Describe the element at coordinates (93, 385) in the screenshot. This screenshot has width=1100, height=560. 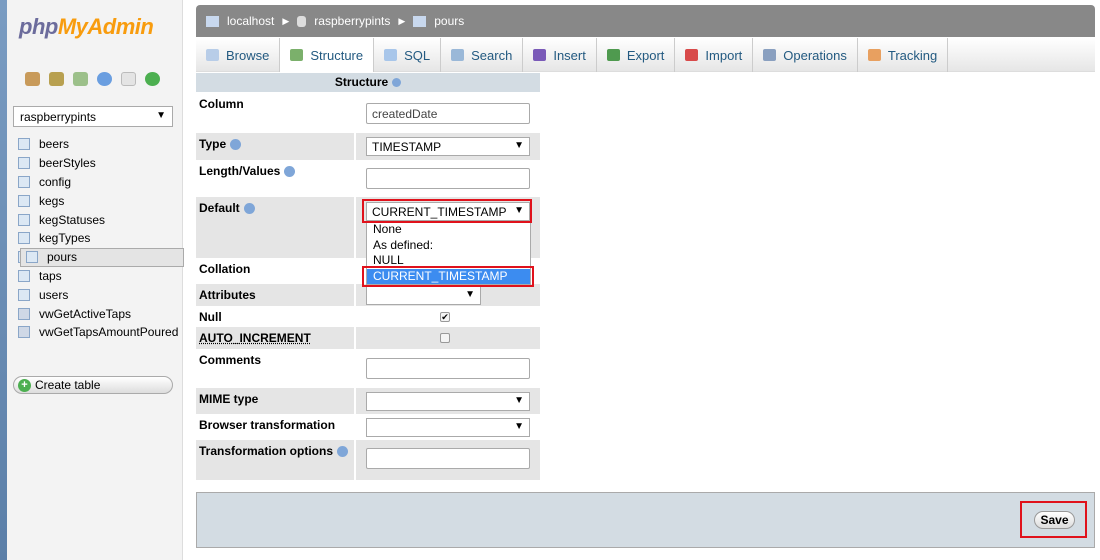
I see `create-table-button: + Create table` at that location.